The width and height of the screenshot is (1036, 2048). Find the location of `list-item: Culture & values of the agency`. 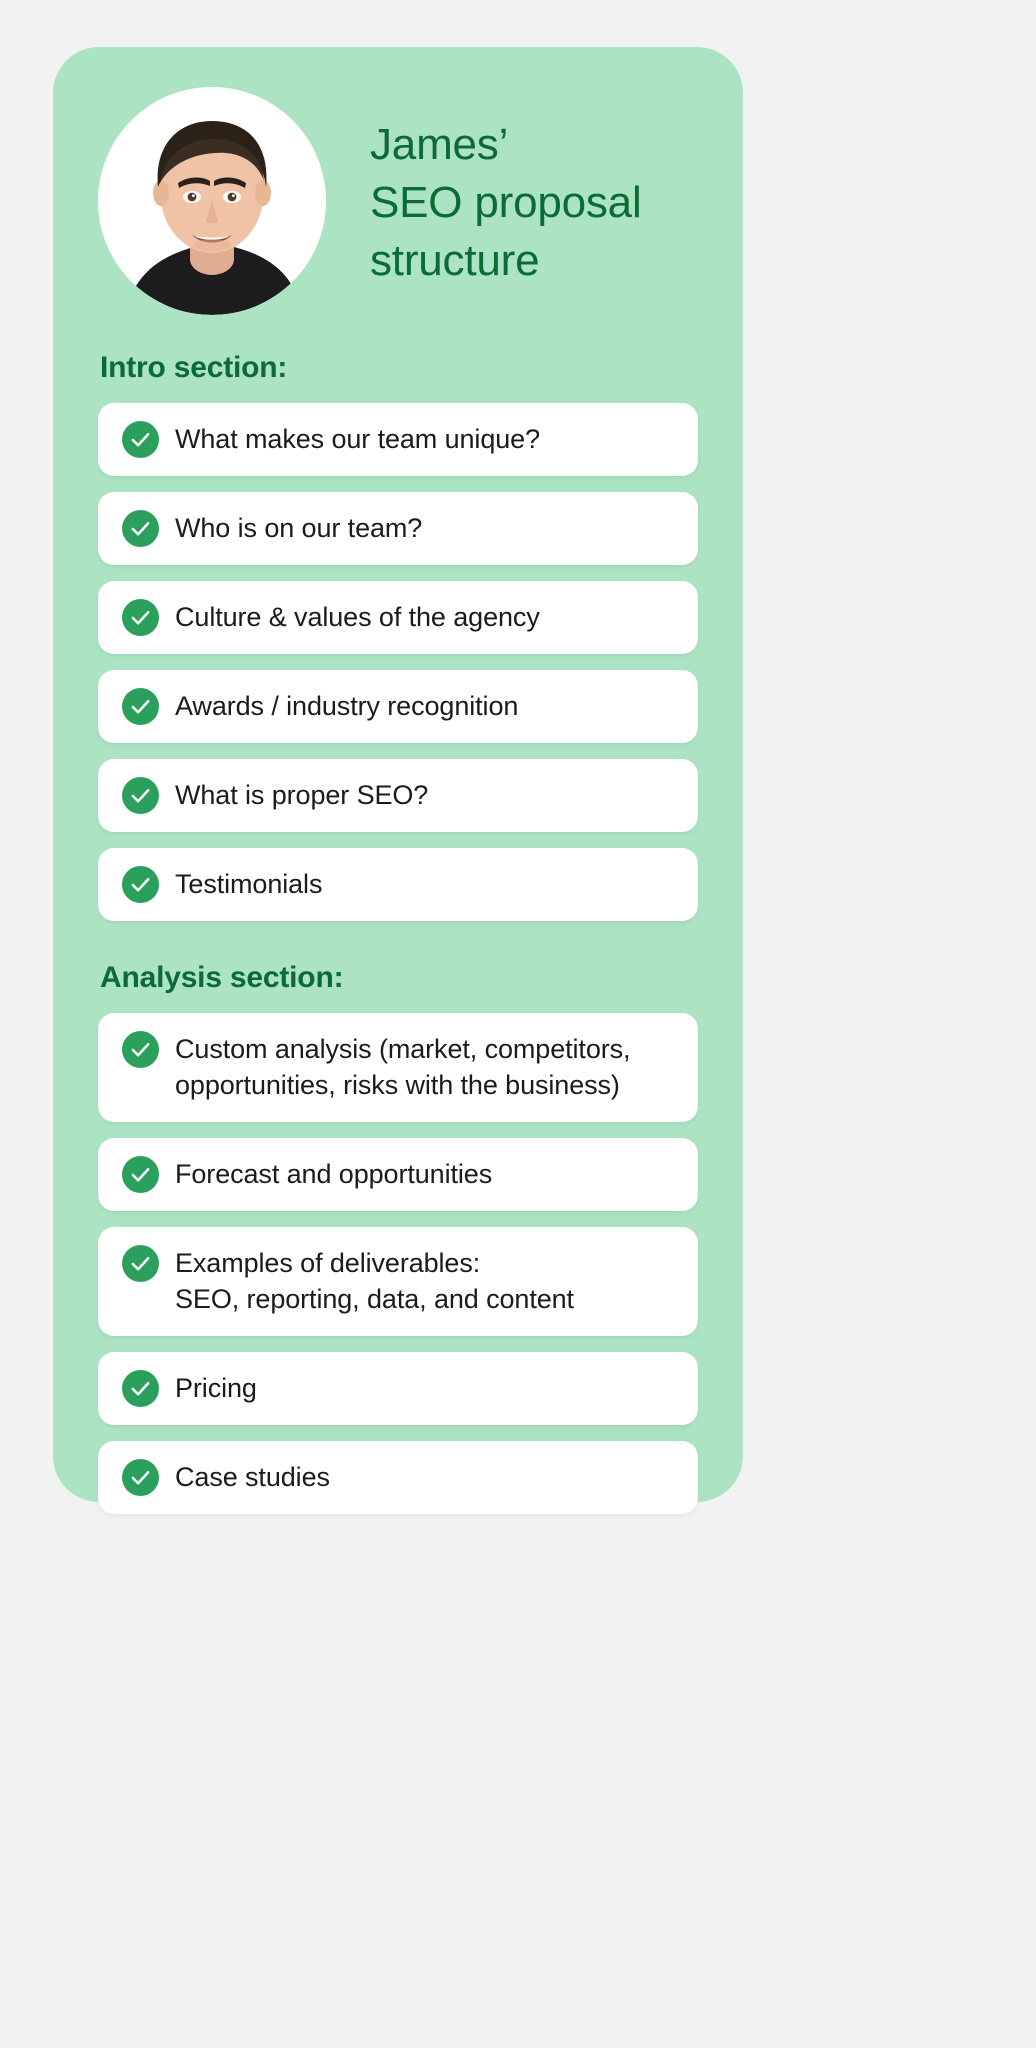

list-item: Culture & values of the agency is located at coordinates (398, 617).